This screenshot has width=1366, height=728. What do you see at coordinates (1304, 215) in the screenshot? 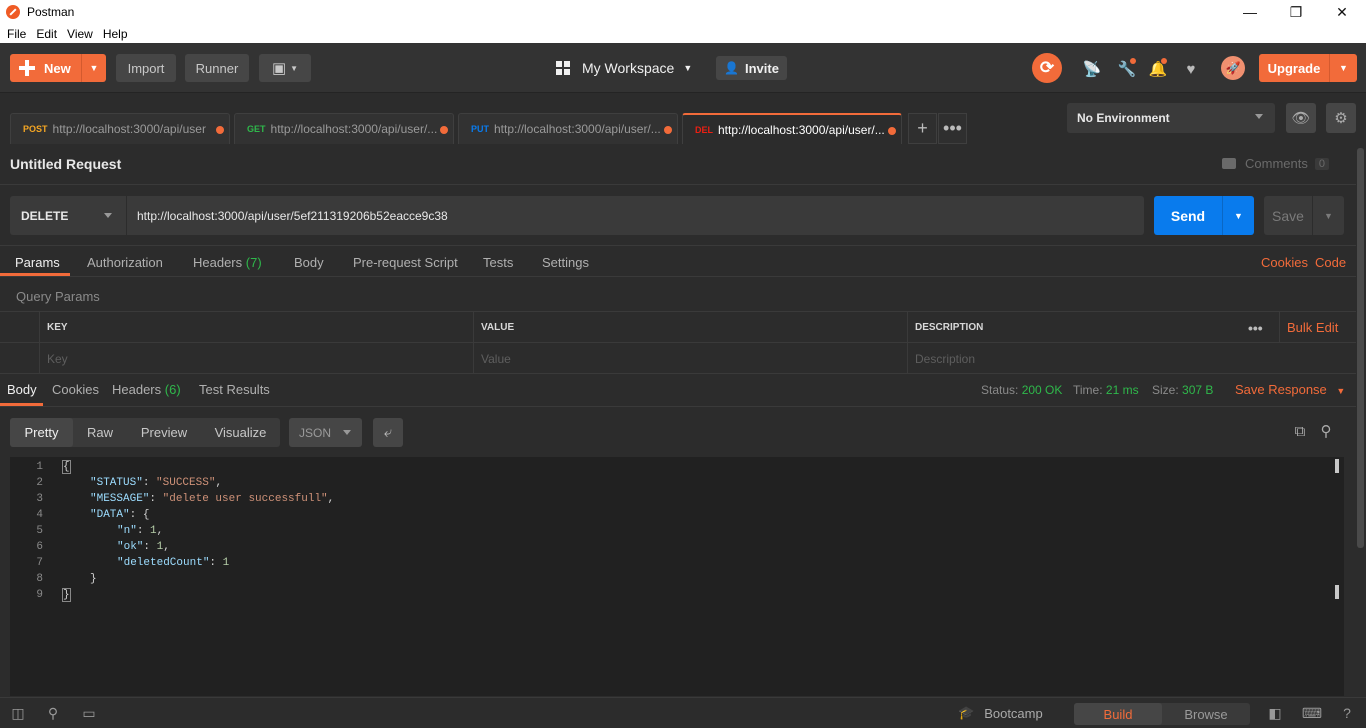
I see `save-button: Save ▼` at bounding box center [1304, 215].